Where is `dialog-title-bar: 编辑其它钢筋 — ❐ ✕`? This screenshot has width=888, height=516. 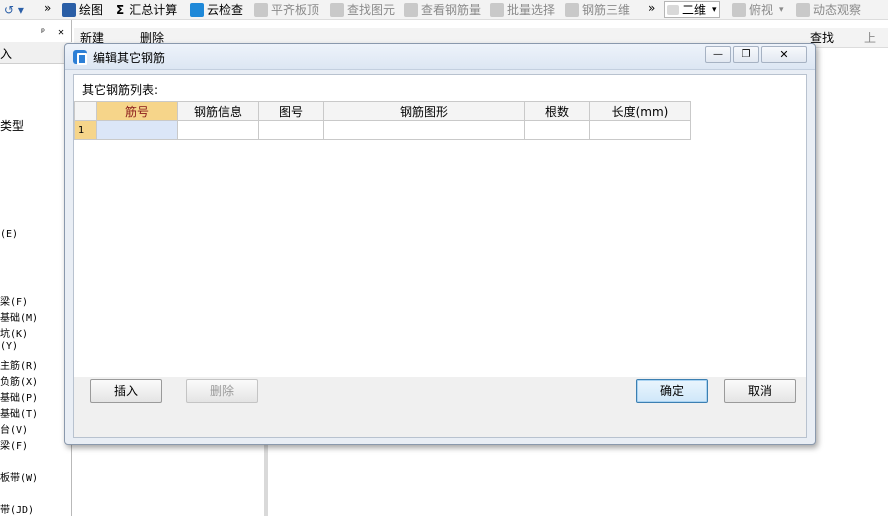 dialog-title-bar: 编辑其它钢筋 — ❐ ✕ is located at coordinates (440, 57).